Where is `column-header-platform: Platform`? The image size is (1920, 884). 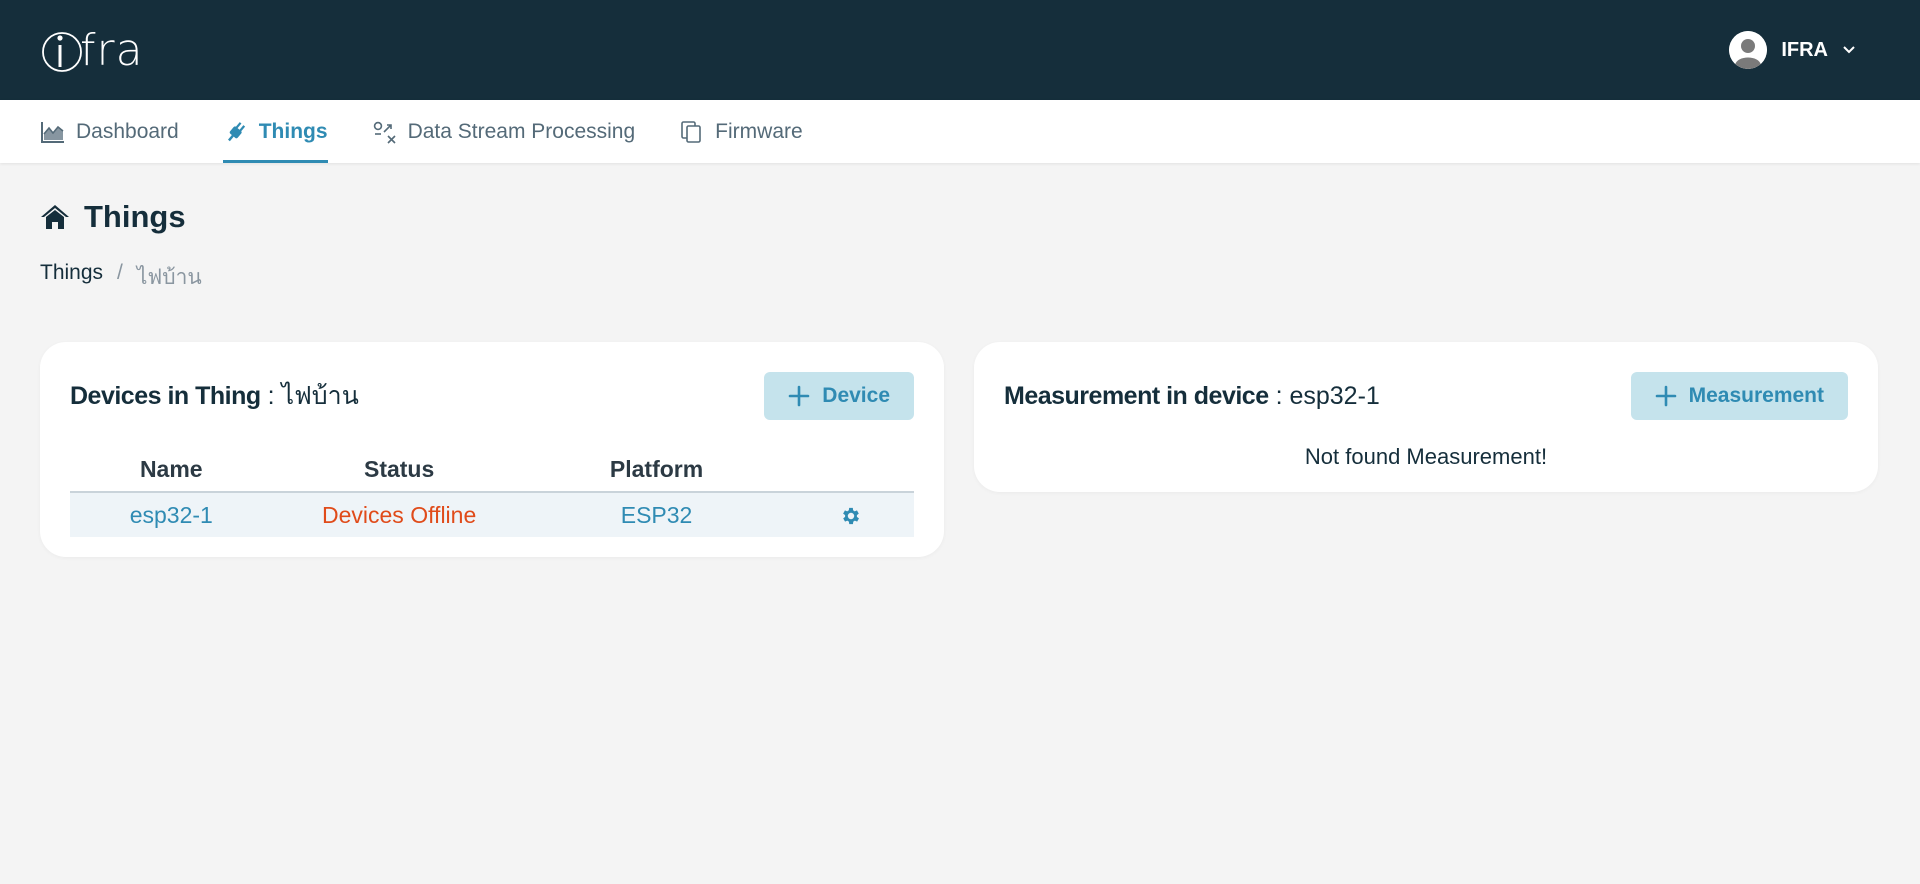 column-header-platform: Platform is located at coordinates (656, 474).